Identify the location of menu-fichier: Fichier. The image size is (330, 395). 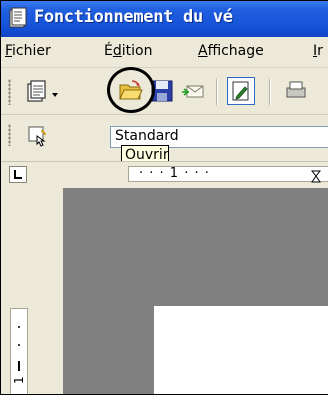
(28, 51).